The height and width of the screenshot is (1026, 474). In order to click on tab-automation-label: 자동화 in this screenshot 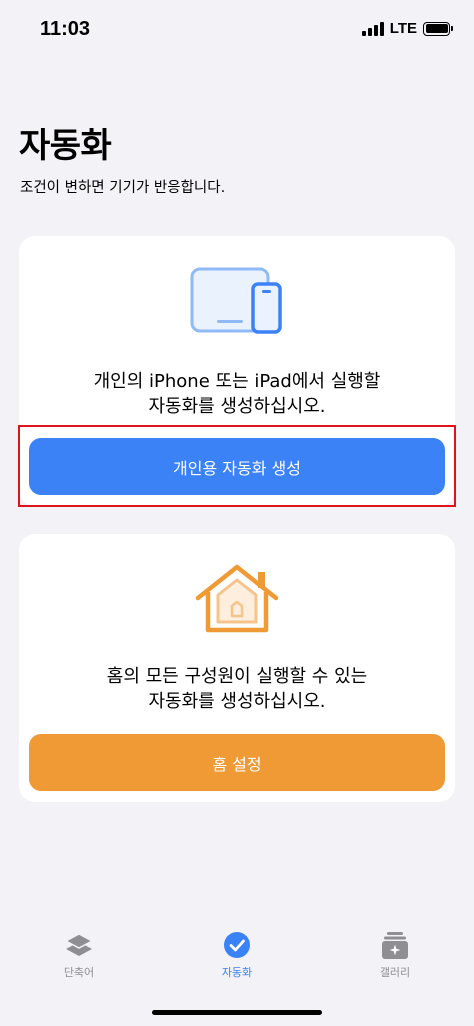, I will do `click(237, 972)`.